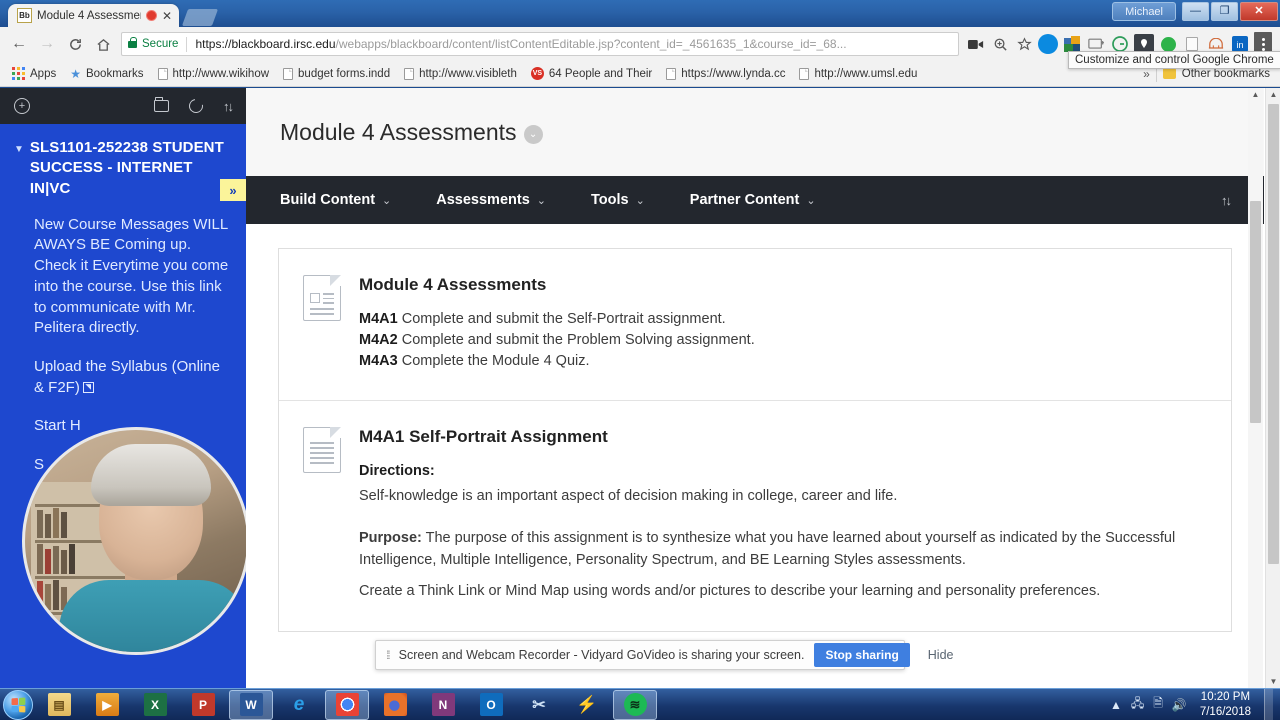 This screenshot has height=720, width=1280. What do you see at coordinates (1224, 11) in the screenshot?
I see `maximize-button: ❐` at bounding box center [1224, 11].